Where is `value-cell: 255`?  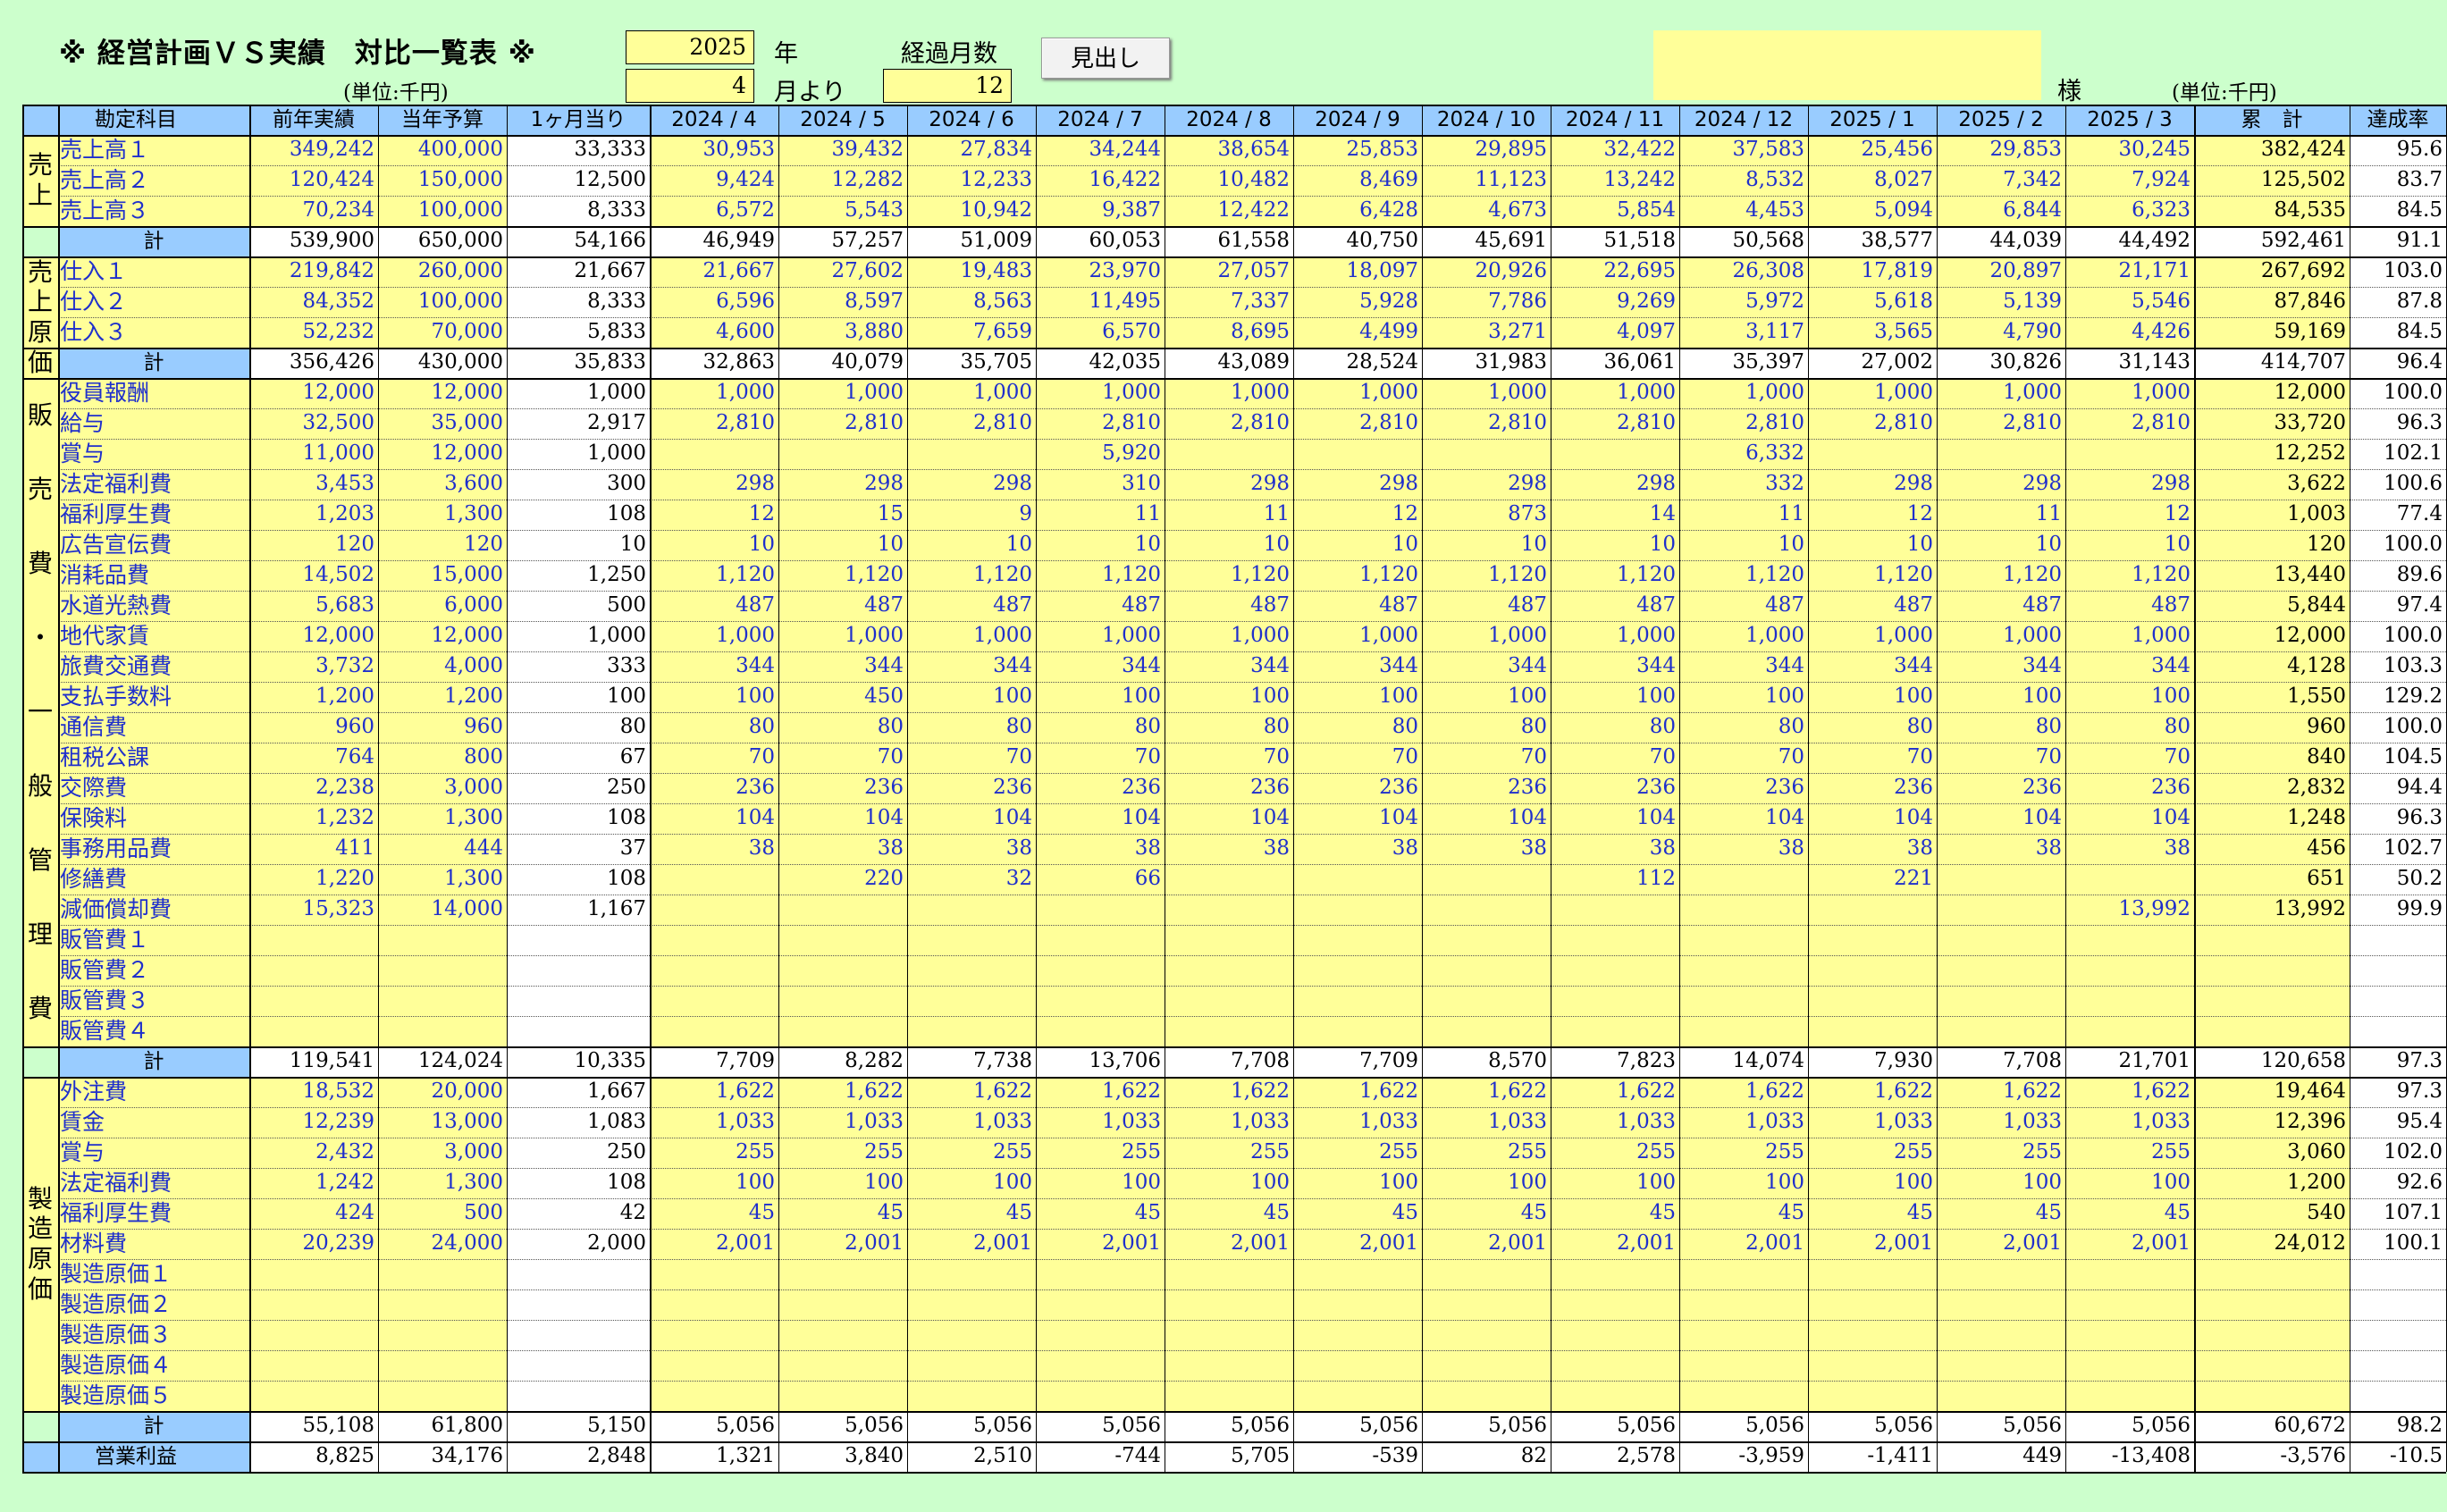
value-cell: 255 is located at coordinates (1100, 1153).